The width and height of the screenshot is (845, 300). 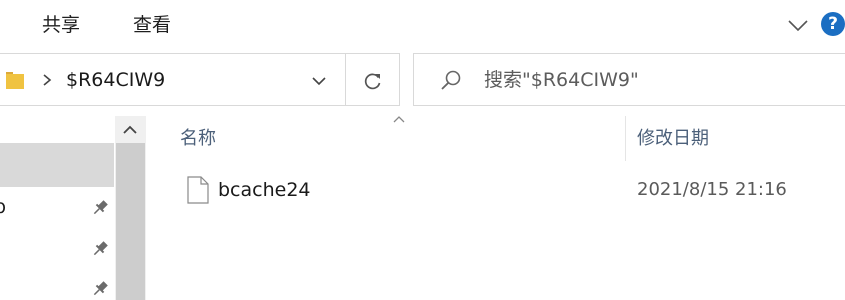 What do you see at coordinates (61, 25) in the screenshot?
I see `tab-share: 共享` at bounding box center [61, 25].